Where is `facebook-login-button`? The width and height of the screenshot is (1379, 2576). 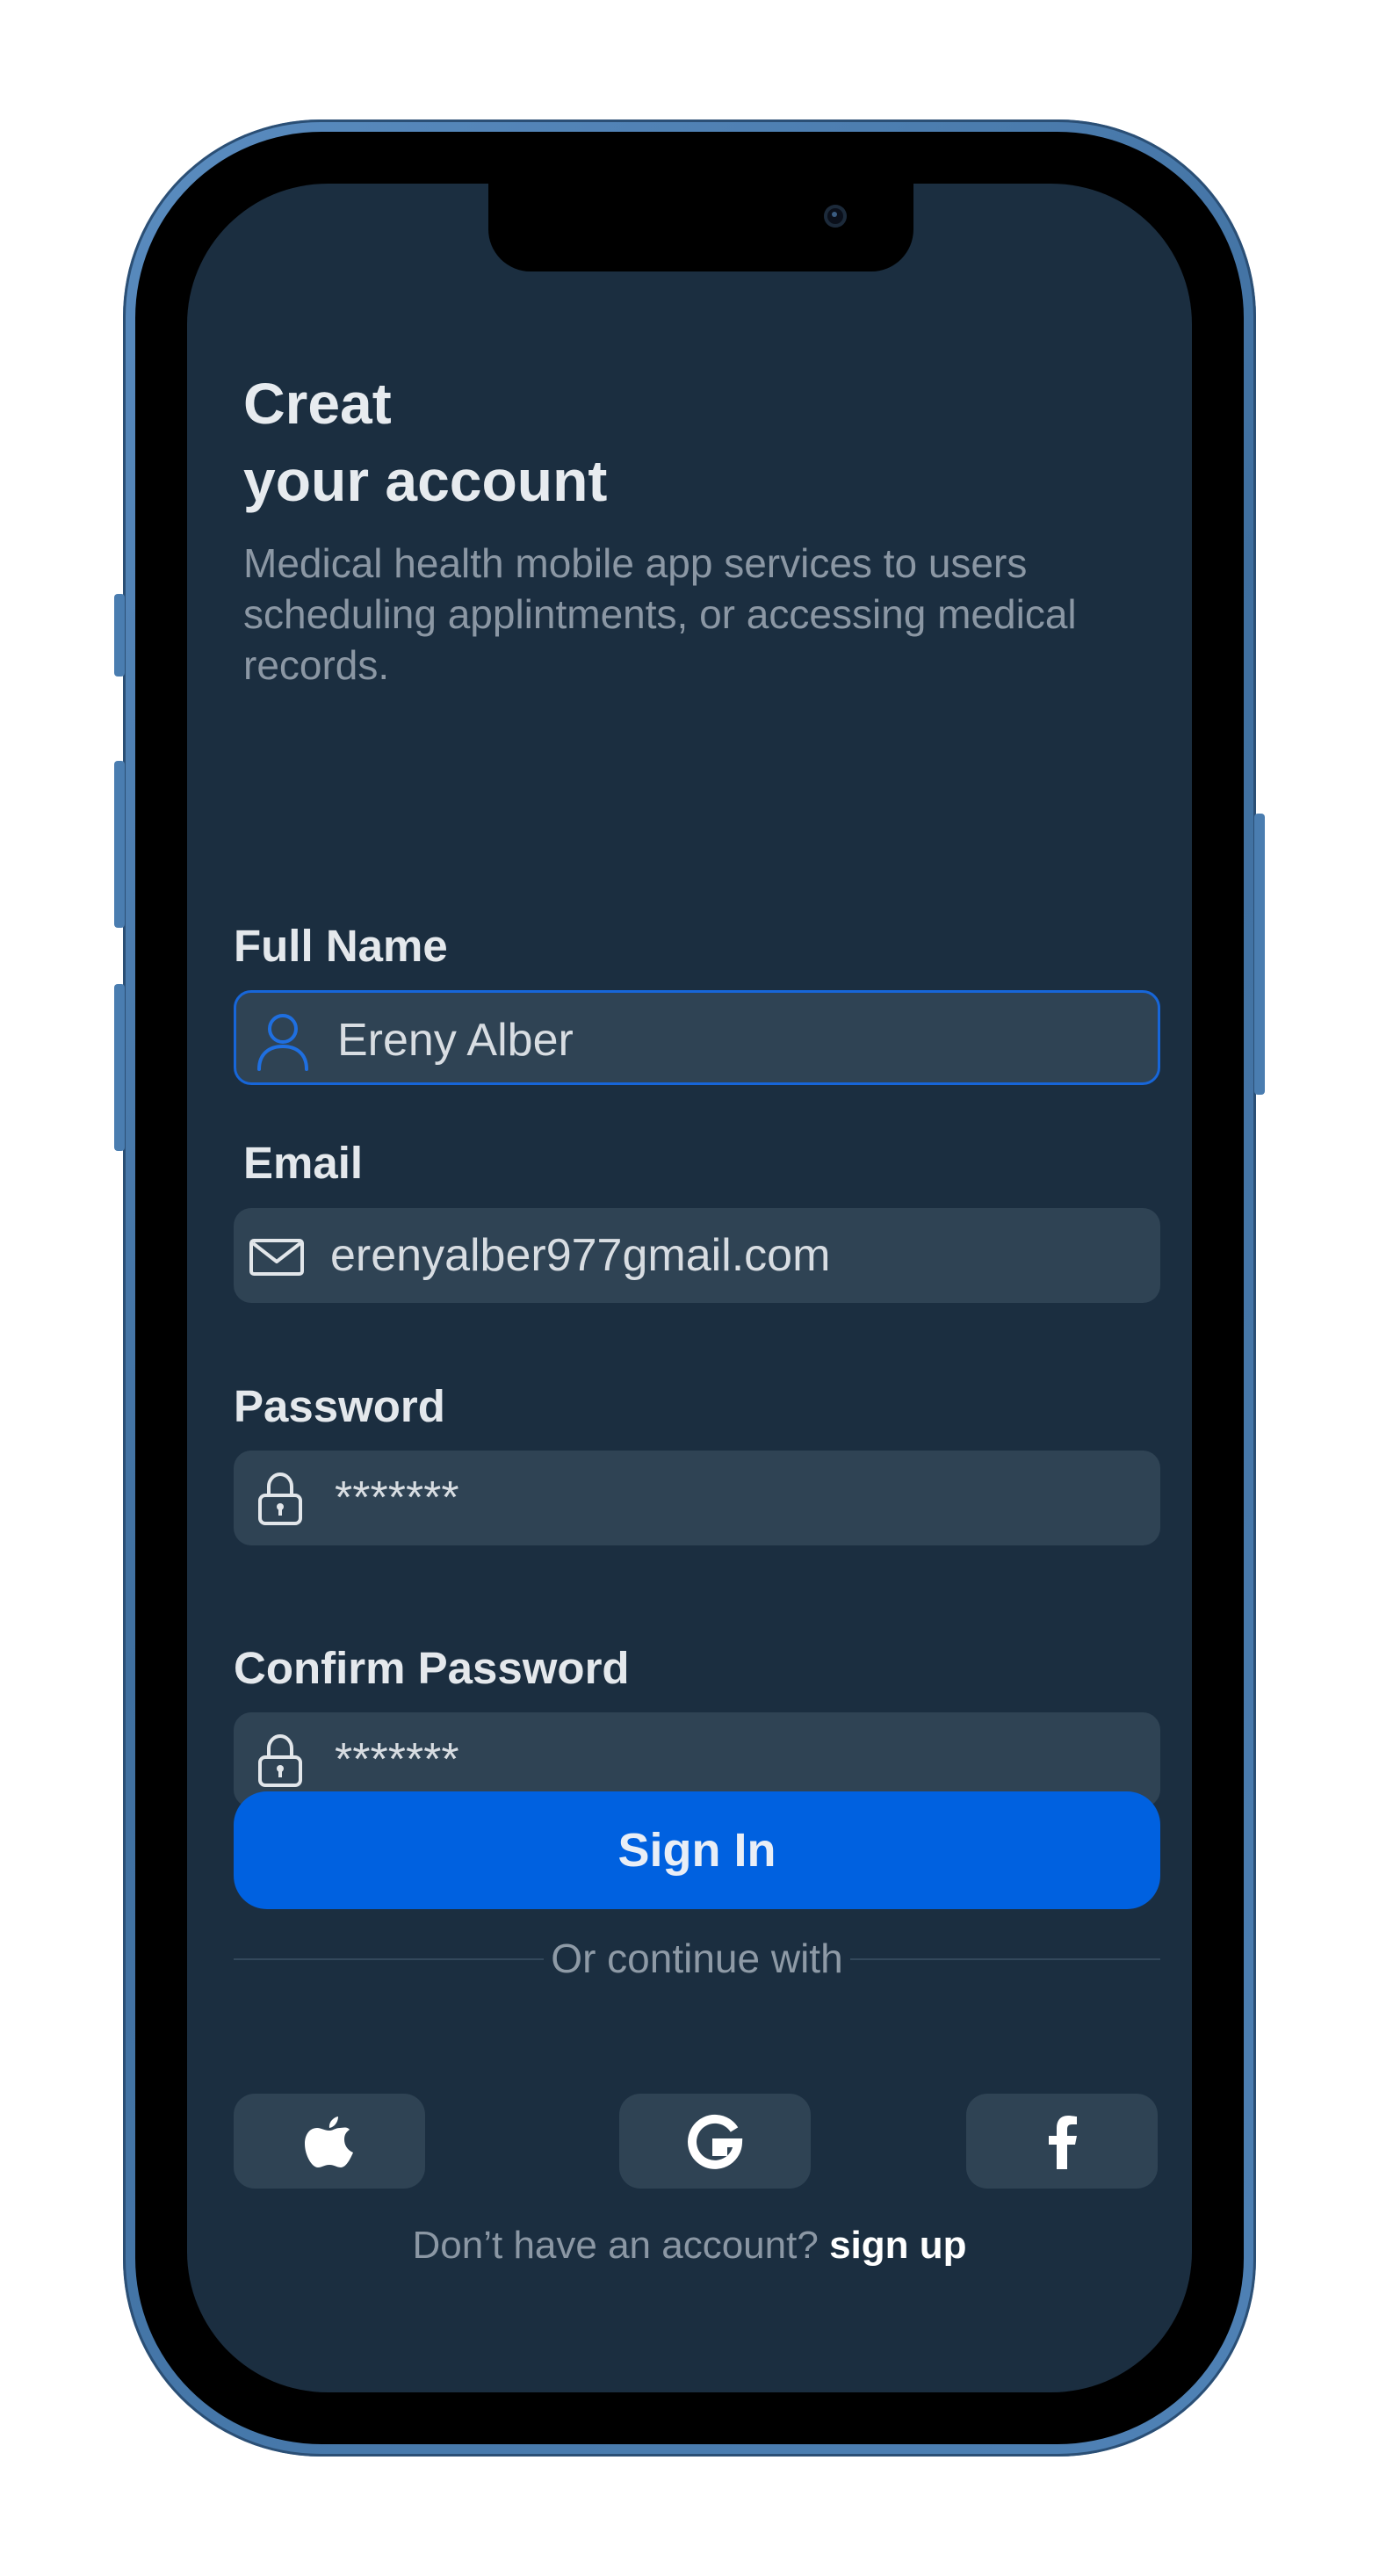 facebook-login-button is located at coordinates (1062, 2141).